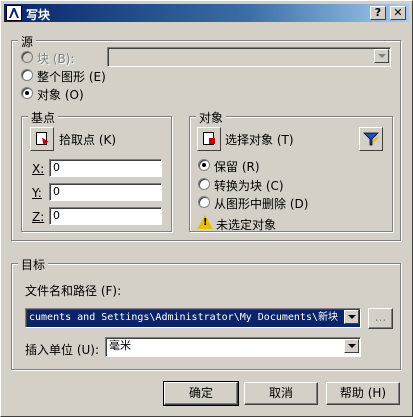 Image resolution: width=413 pixels, height=417 pixels. What do you see at coordinates (105, 216) in the screenshot?
I see `z-input: 0` at bounding box center [105, 216].